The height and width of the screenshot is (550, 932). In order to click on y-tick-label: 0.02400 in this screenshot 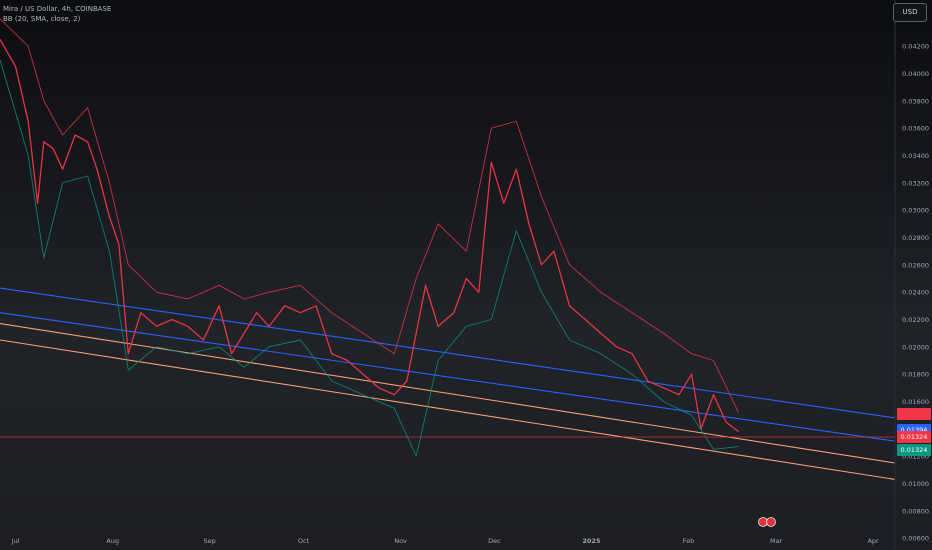, I will do `click(915, 293)`.